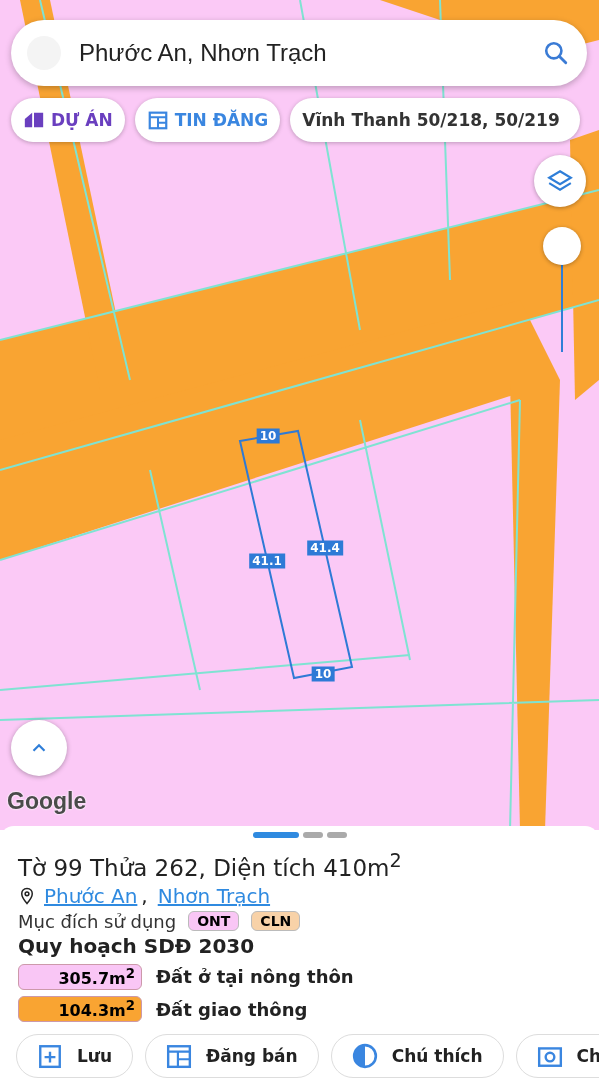 The width and height of the screenshot is (599, 1080). Describe the element at coordinates (267, 561) in the screenshot. I see `dimension-label: 41.1` at that location.